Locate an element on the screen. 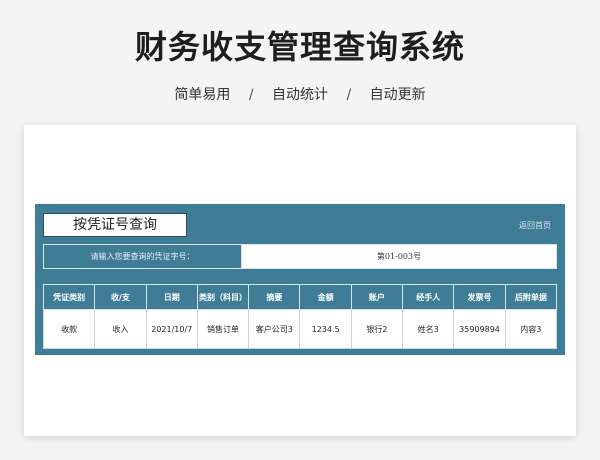 This screenshot has width=600, height=460. col-handler: 经手人 is located at coordinates (428, 297).